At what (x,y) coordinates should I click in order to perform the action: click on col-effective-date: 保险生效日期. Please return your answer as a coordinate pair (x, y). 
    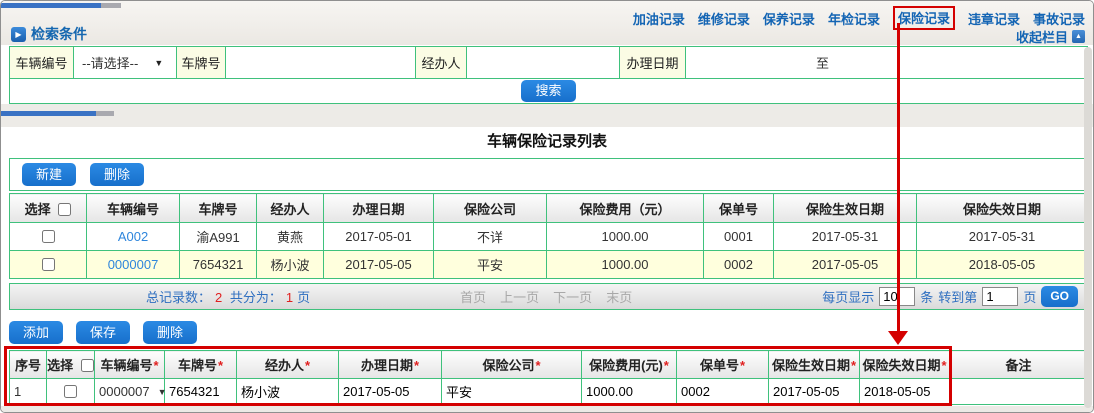
    Looking at the image, I should click on (845, 208).